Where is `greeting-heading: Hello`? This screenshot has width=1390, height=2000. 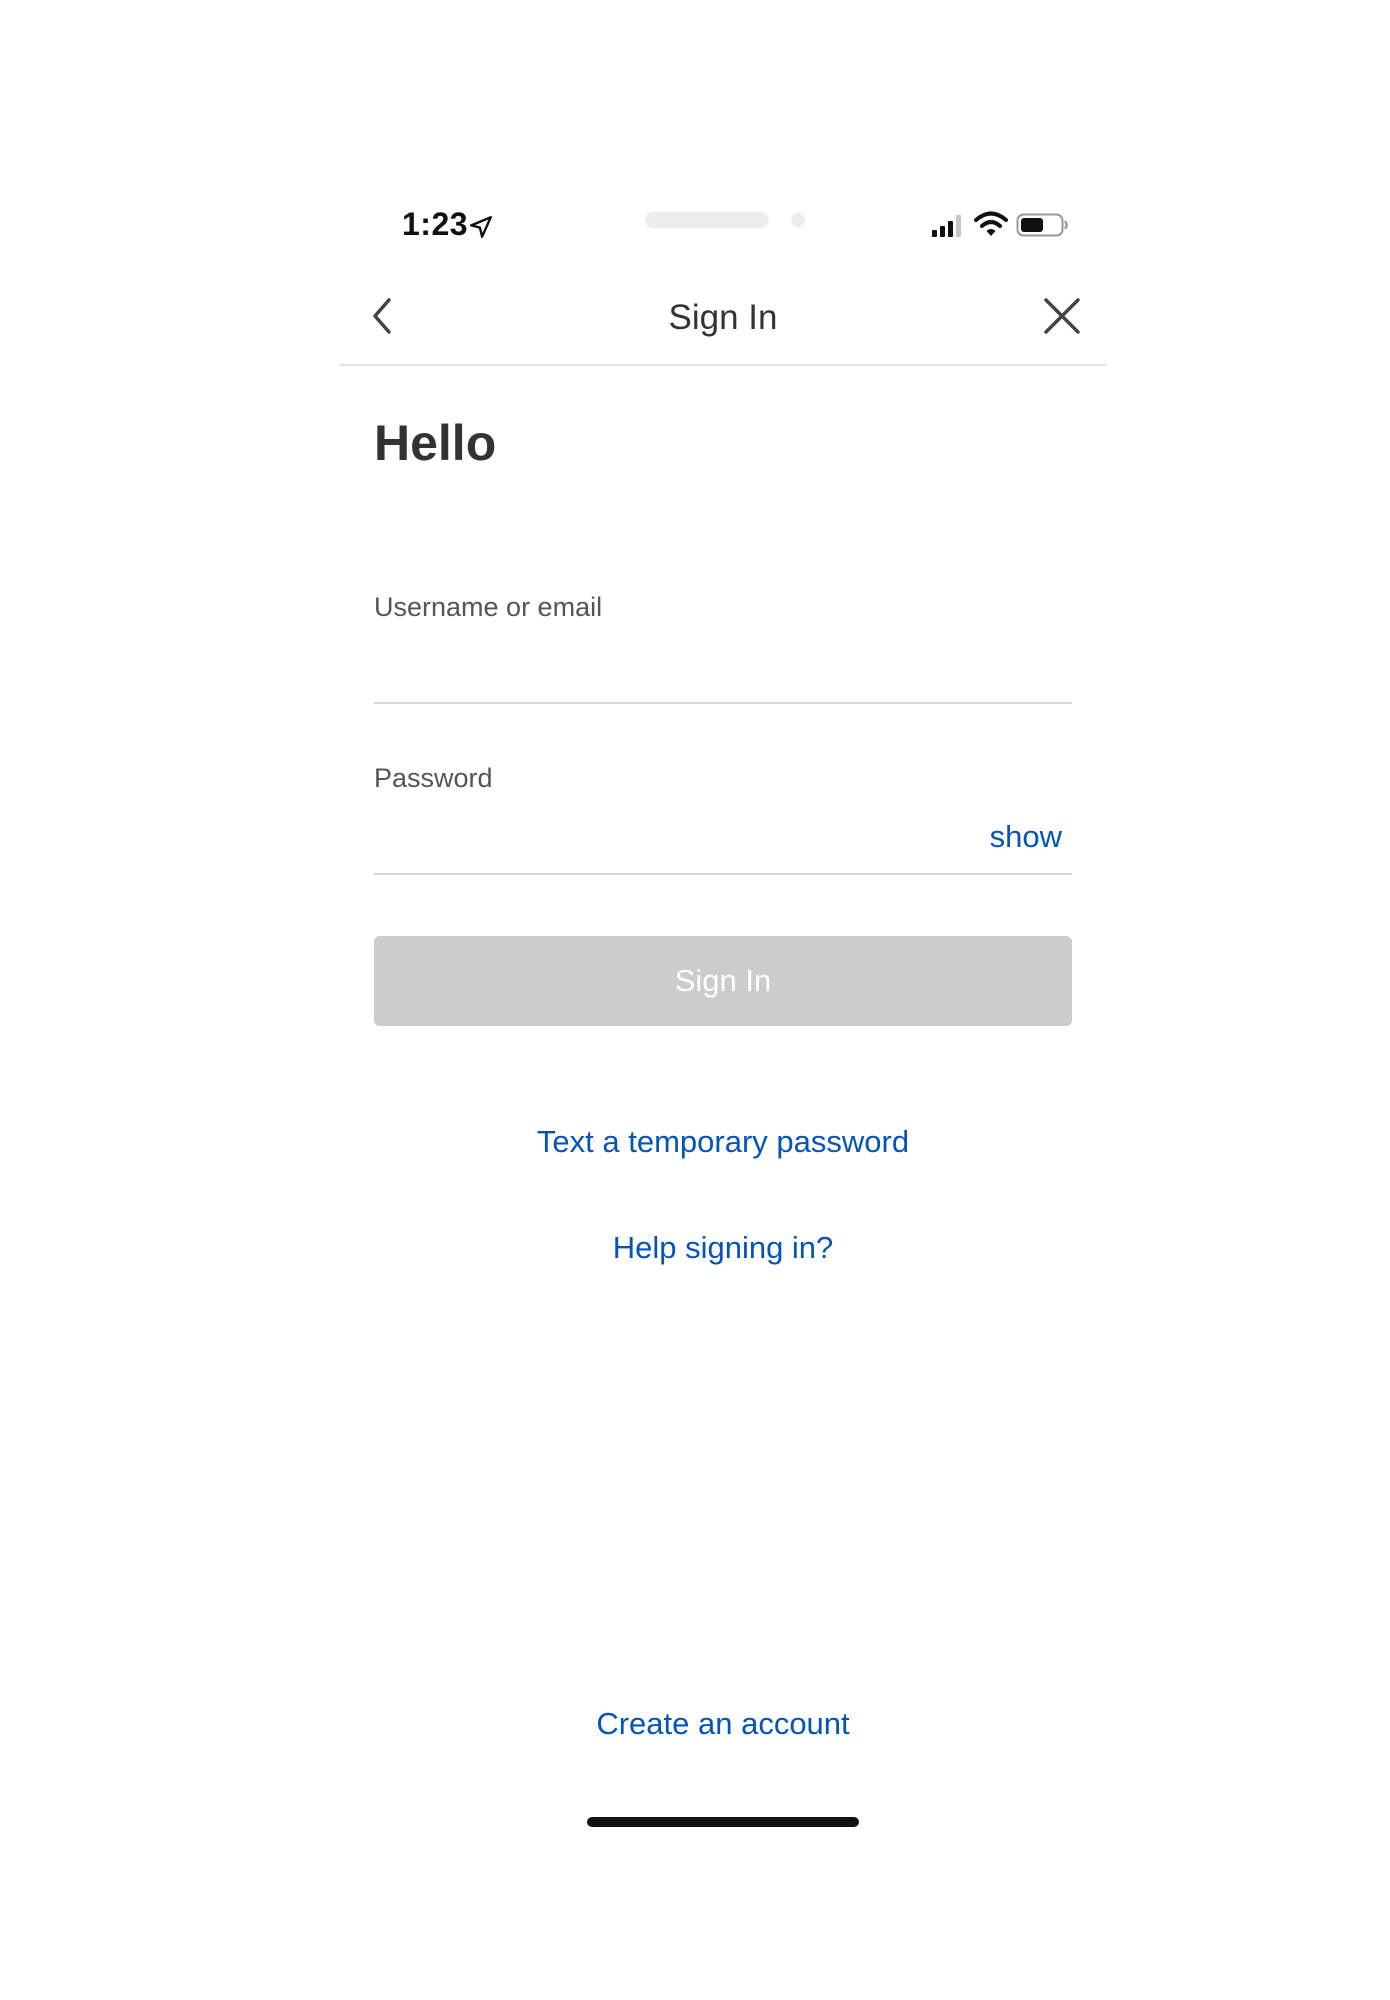
greeting-heading: Hello is located at coordinates (435, 443).